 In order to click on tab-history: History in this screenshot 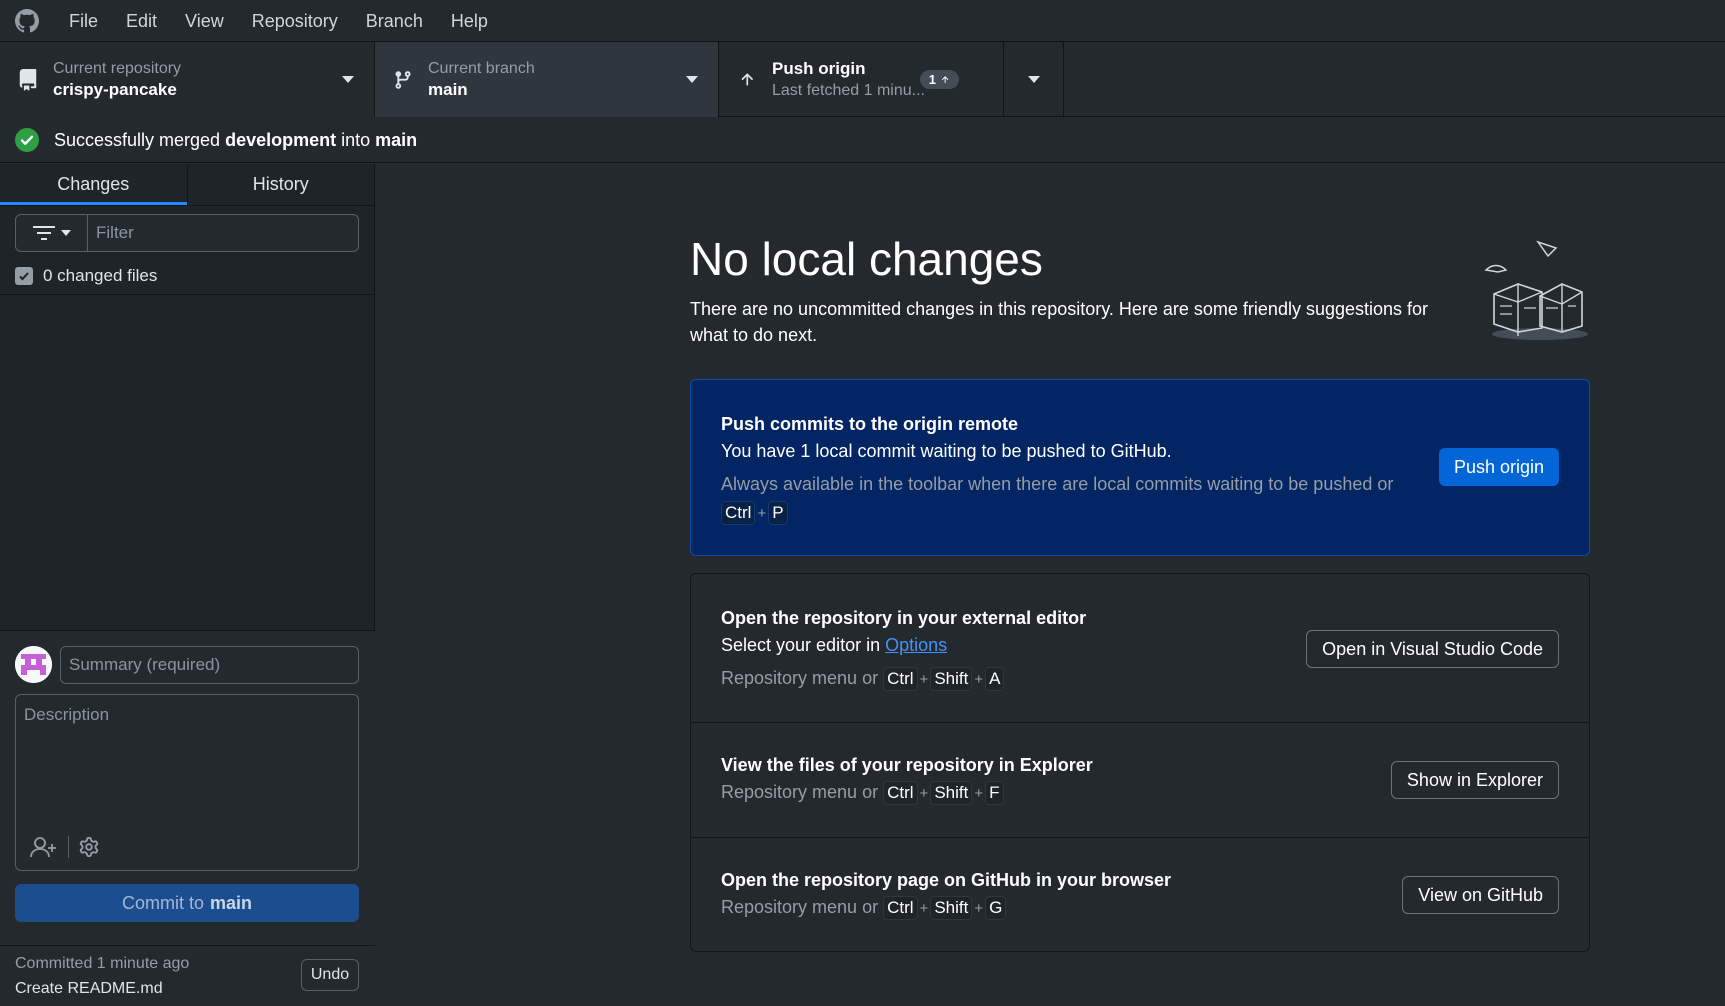, I will do `click(280, 184)`.